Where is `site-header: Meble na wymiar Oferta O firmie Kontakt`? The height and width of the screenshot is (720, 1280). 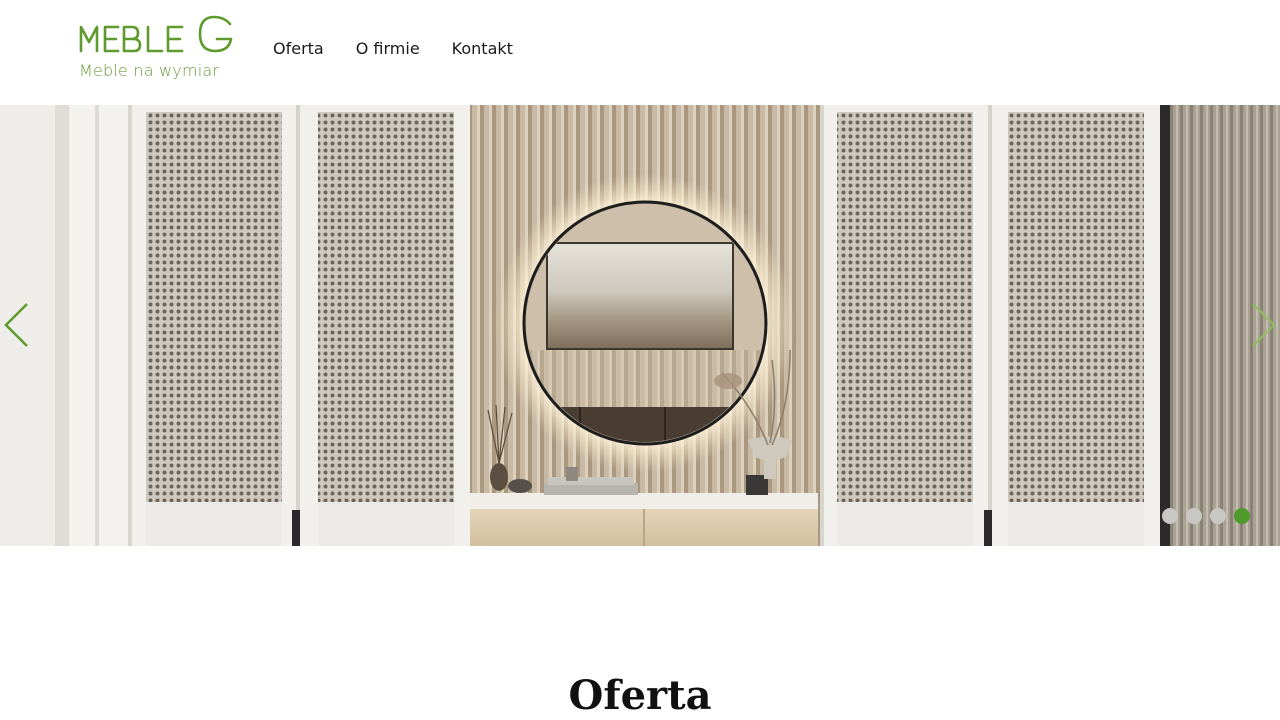
site-header: Meble na wymiar Oferta O firmie Kontakt is located at coordinates (640, 52).